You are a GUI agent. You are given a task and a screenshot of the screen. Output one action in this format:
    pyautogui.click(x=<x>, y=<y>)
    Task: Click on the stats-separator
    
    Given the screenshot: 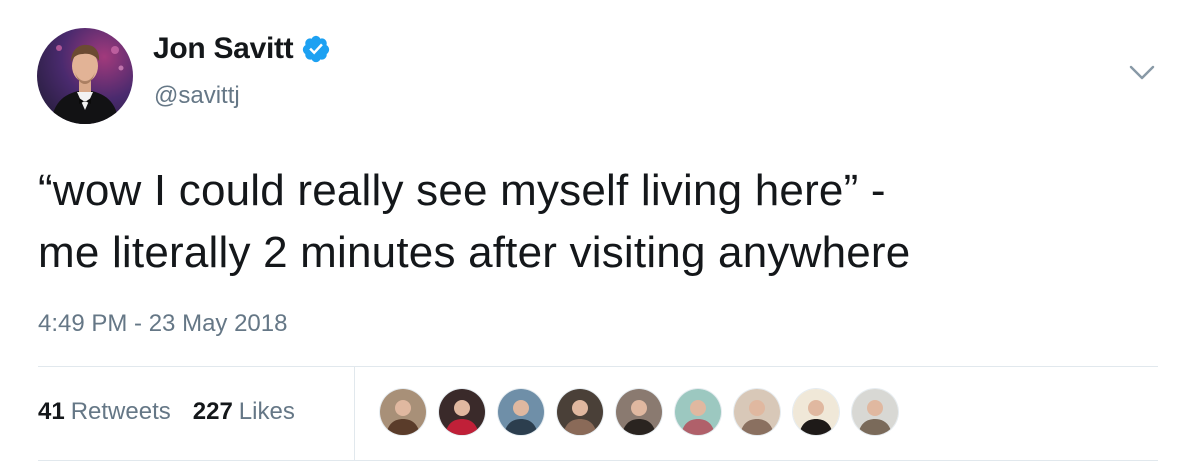 What is the action you would take?
    pyautogui.click(x=354, y=413)
    